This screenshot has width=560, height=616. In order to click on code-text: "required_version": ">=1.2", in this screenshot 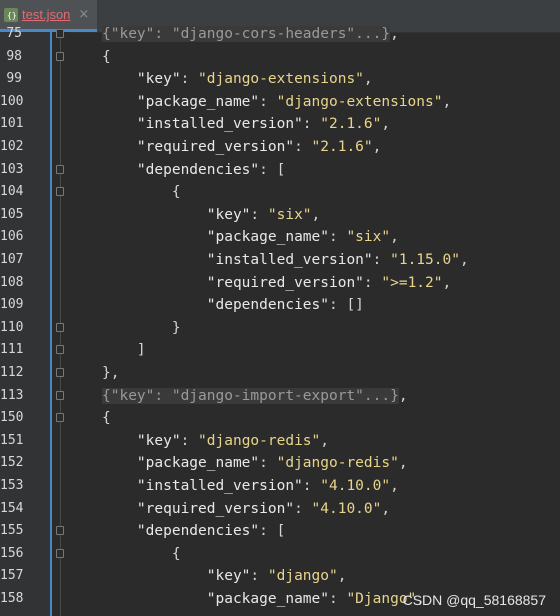, I will do `click(329, 282)`.